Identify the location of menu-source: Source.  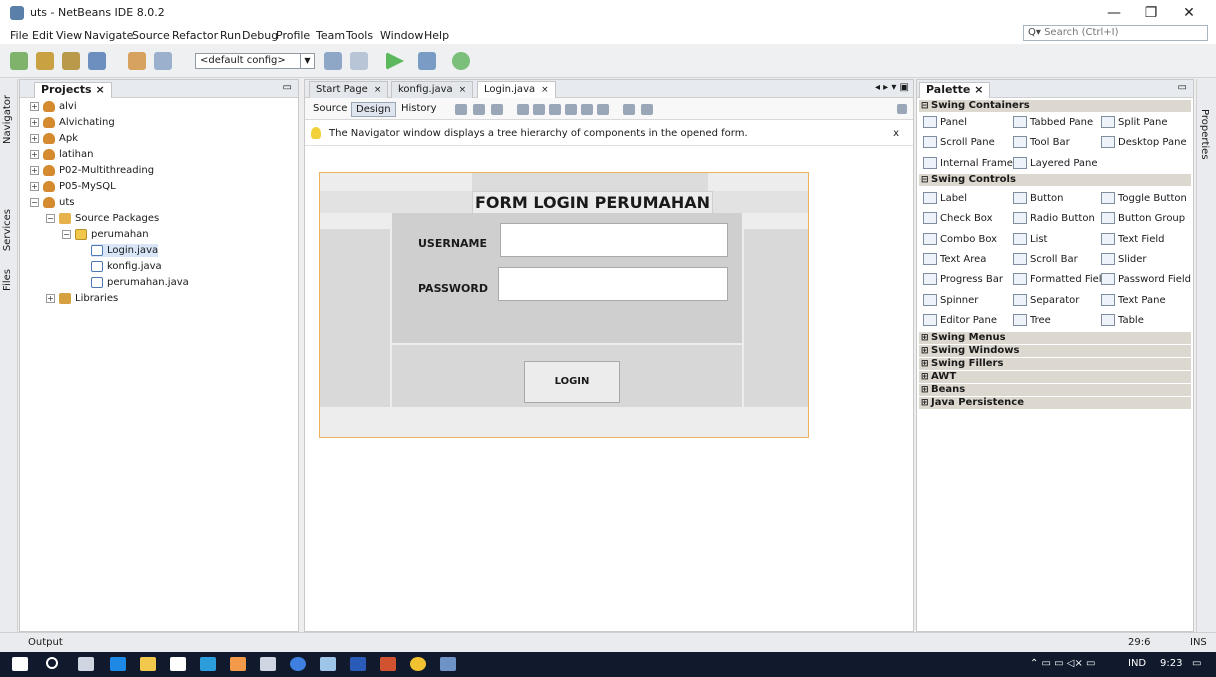
(151, 35).